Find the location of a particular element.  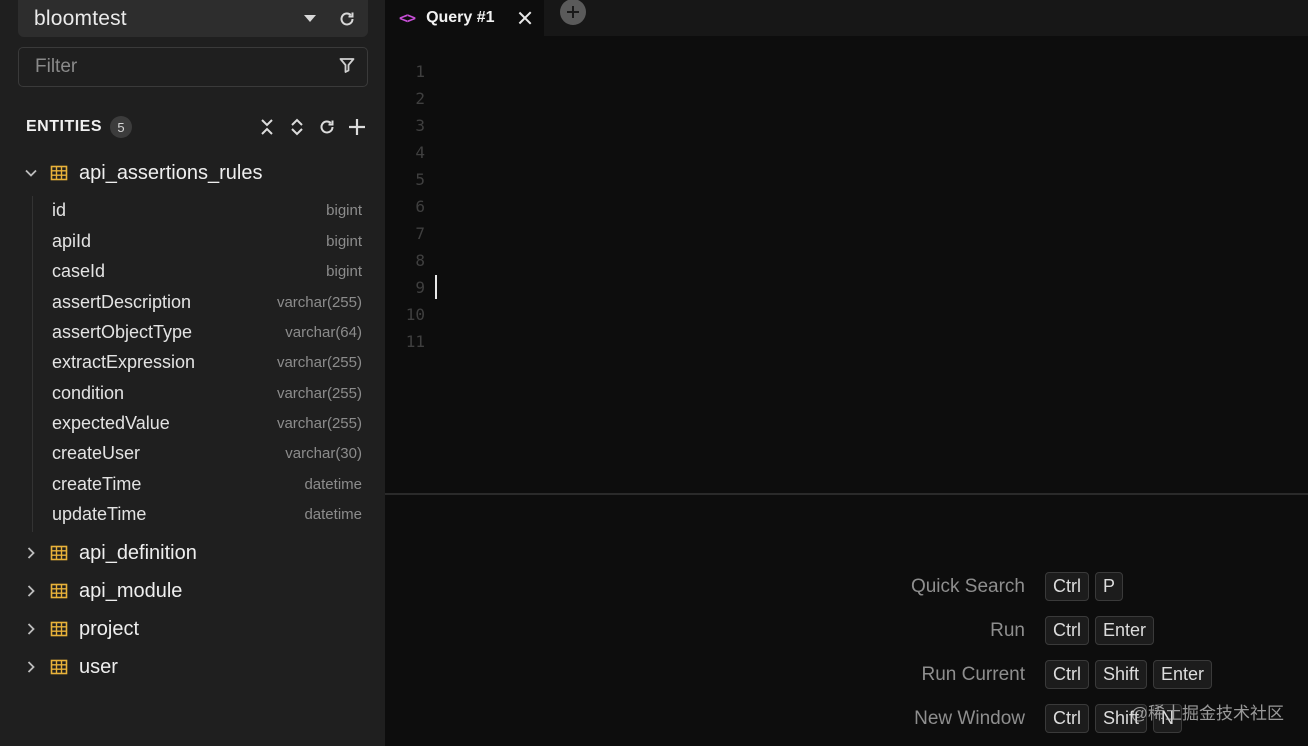

table-item-project: project is located at coordinates (197, 629).